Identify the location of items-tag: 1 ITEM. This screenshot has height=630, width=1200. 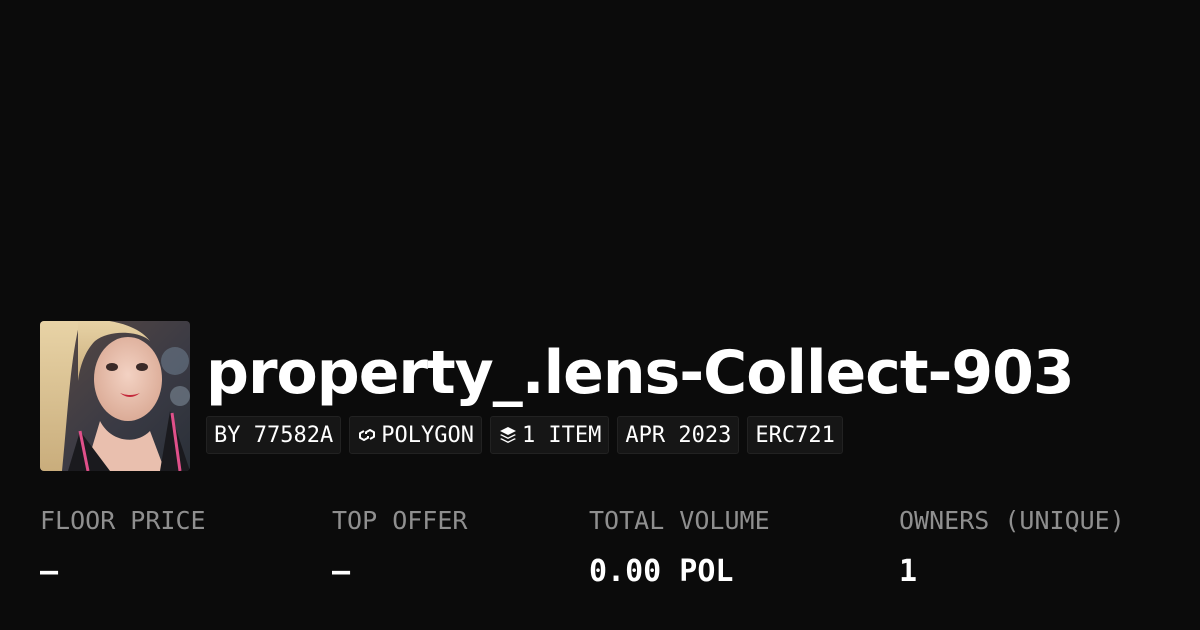
(549, 435).